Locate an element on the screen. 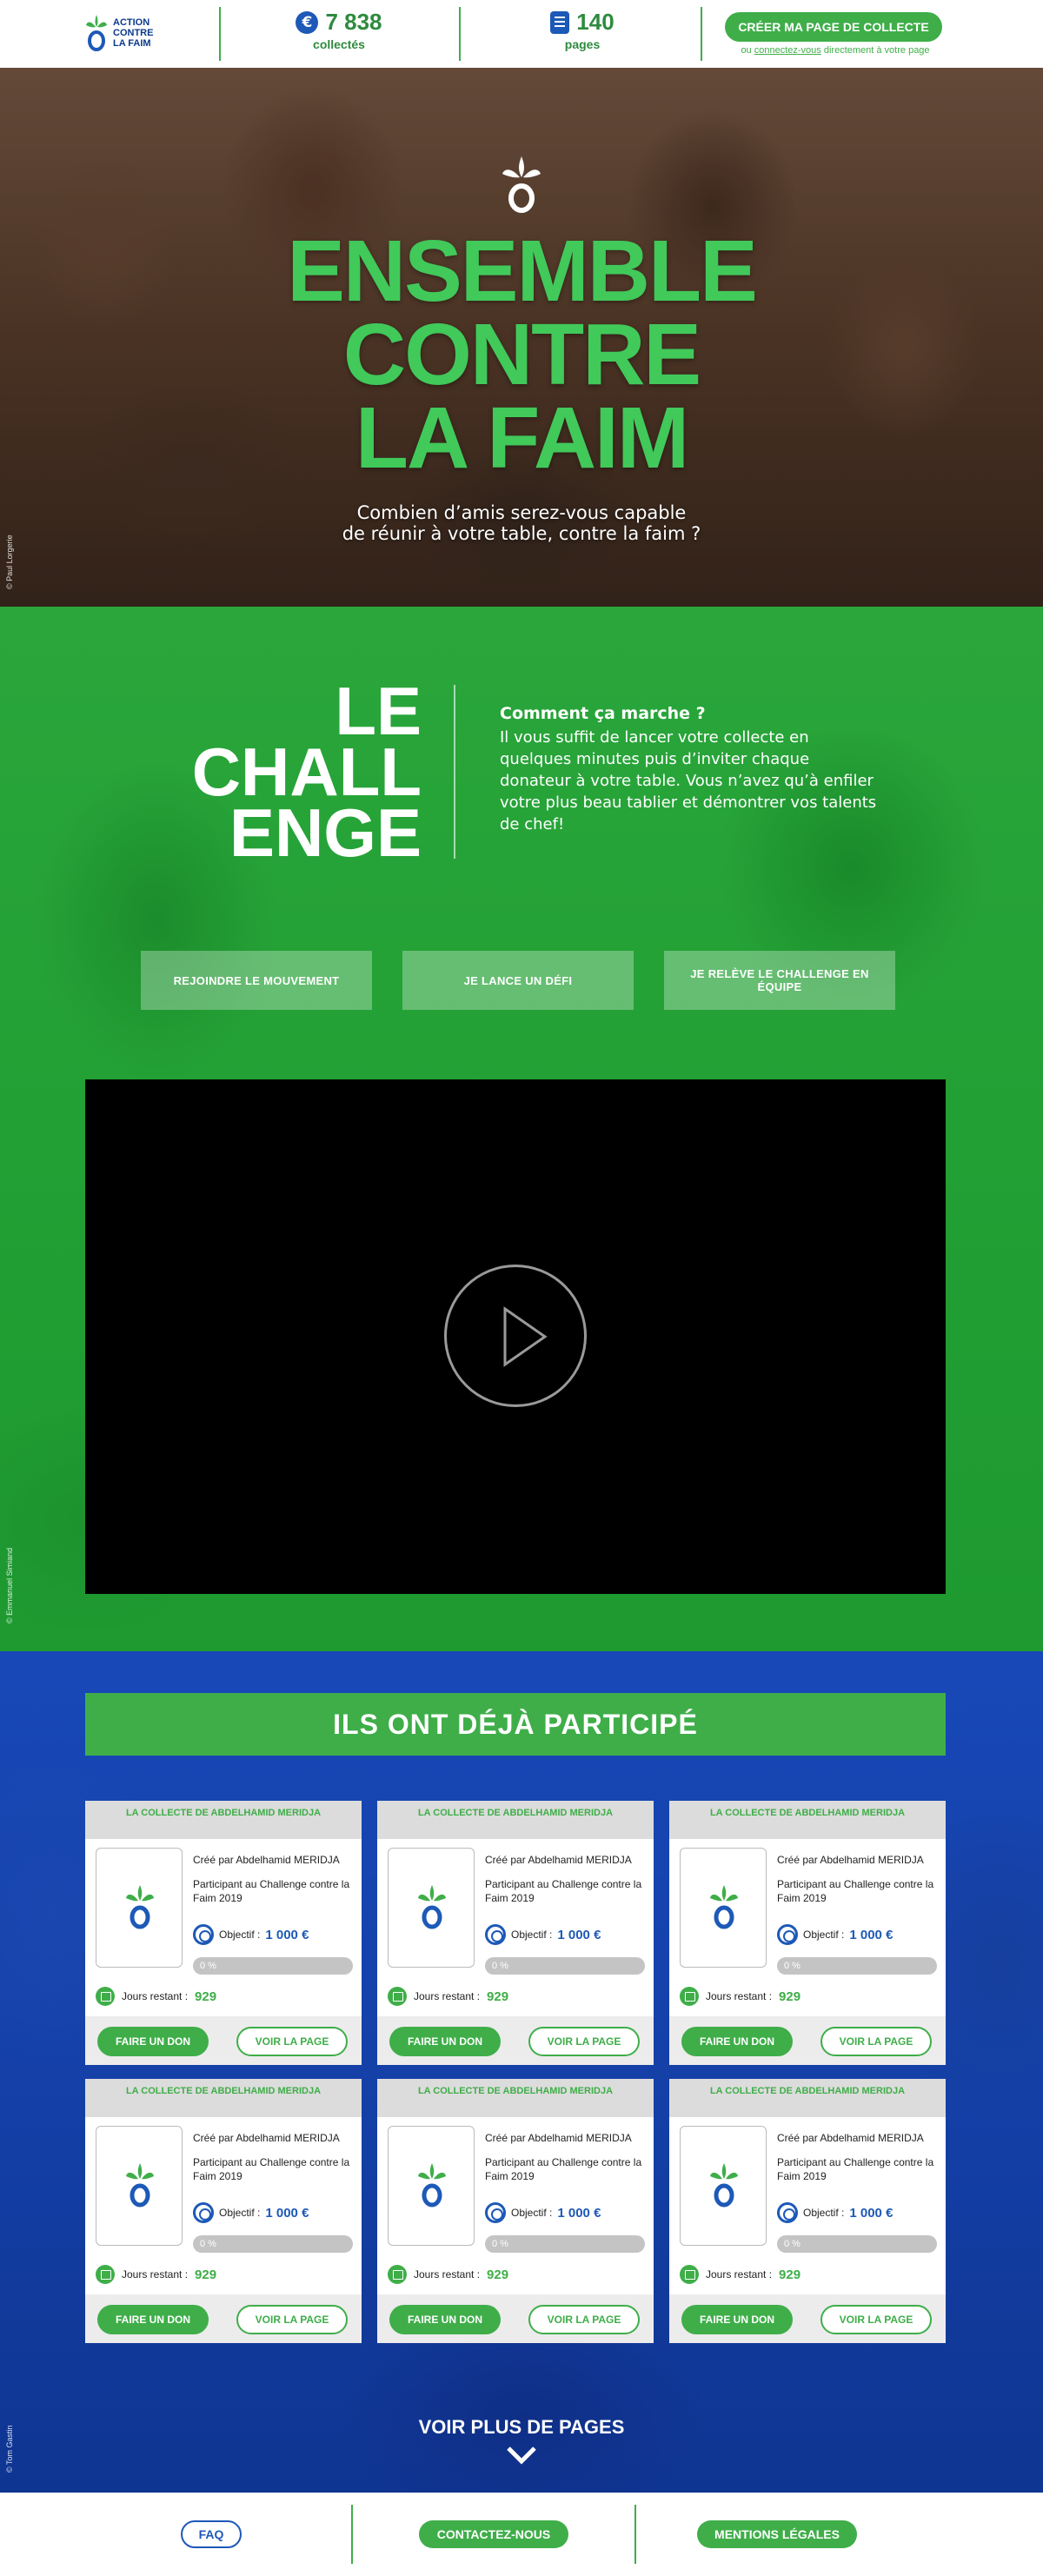 This screenshot has height=2576, width=1043. play-button is located at coordinates (515, 1336).